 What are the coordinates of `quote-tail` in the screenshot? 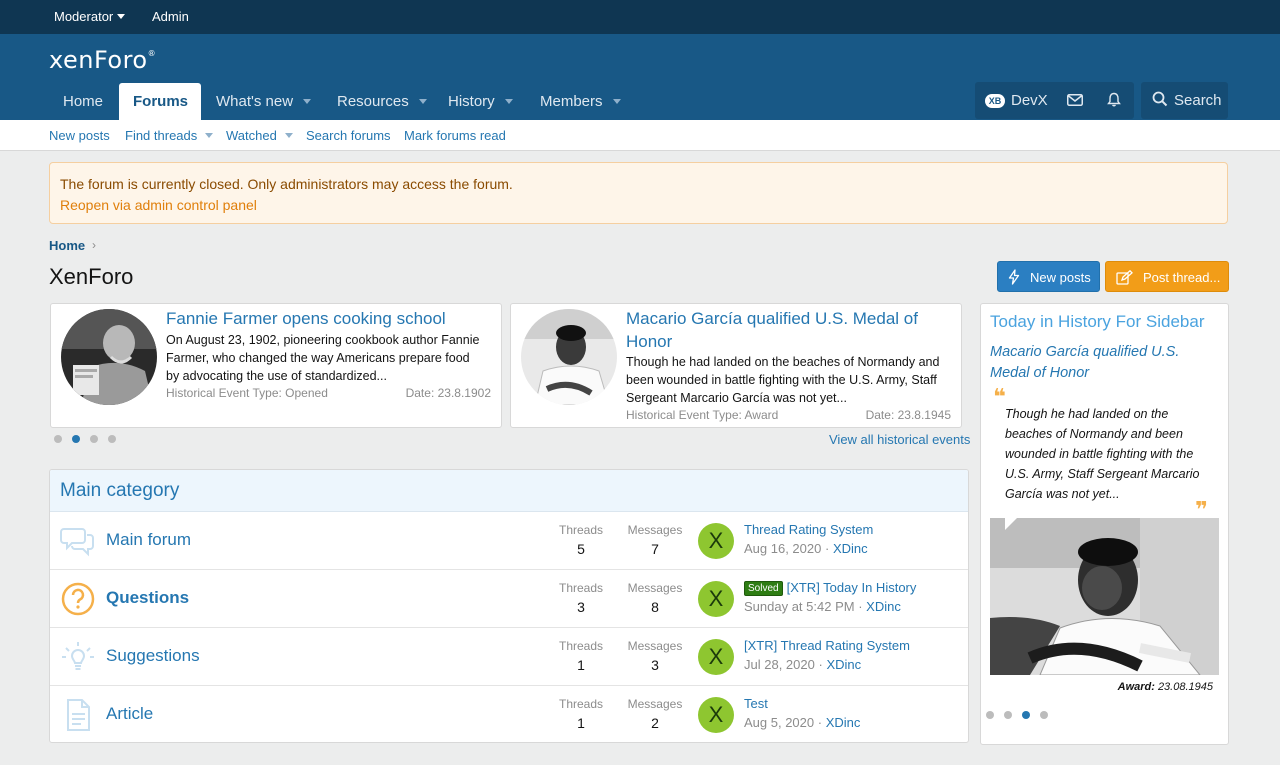 It's located at (1011, 524).